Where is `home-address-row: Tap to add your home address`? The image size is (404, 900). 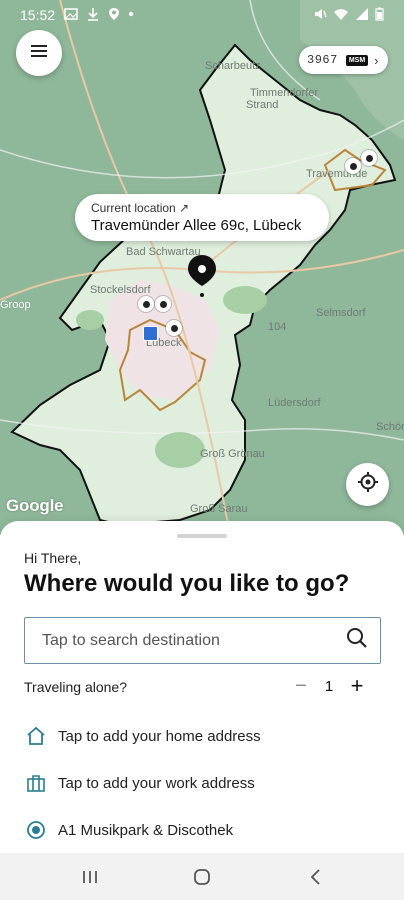
home-address-row: Tap to add your home address is located at coordinates (142, 736).